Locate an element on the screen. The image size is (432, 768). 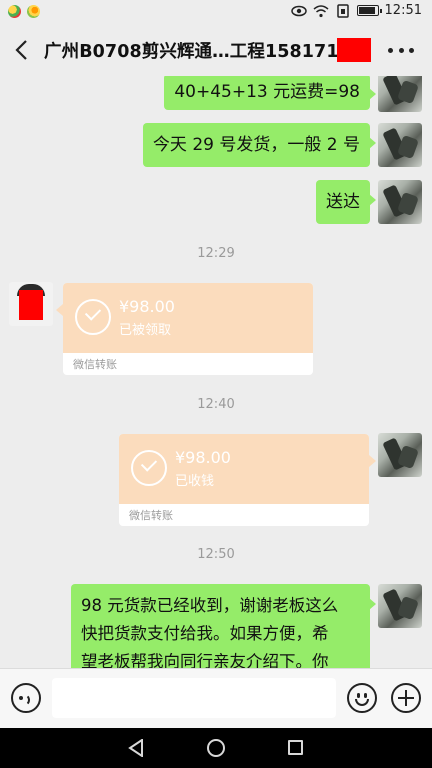
emoji-icon is located at coordinates (362, 698).